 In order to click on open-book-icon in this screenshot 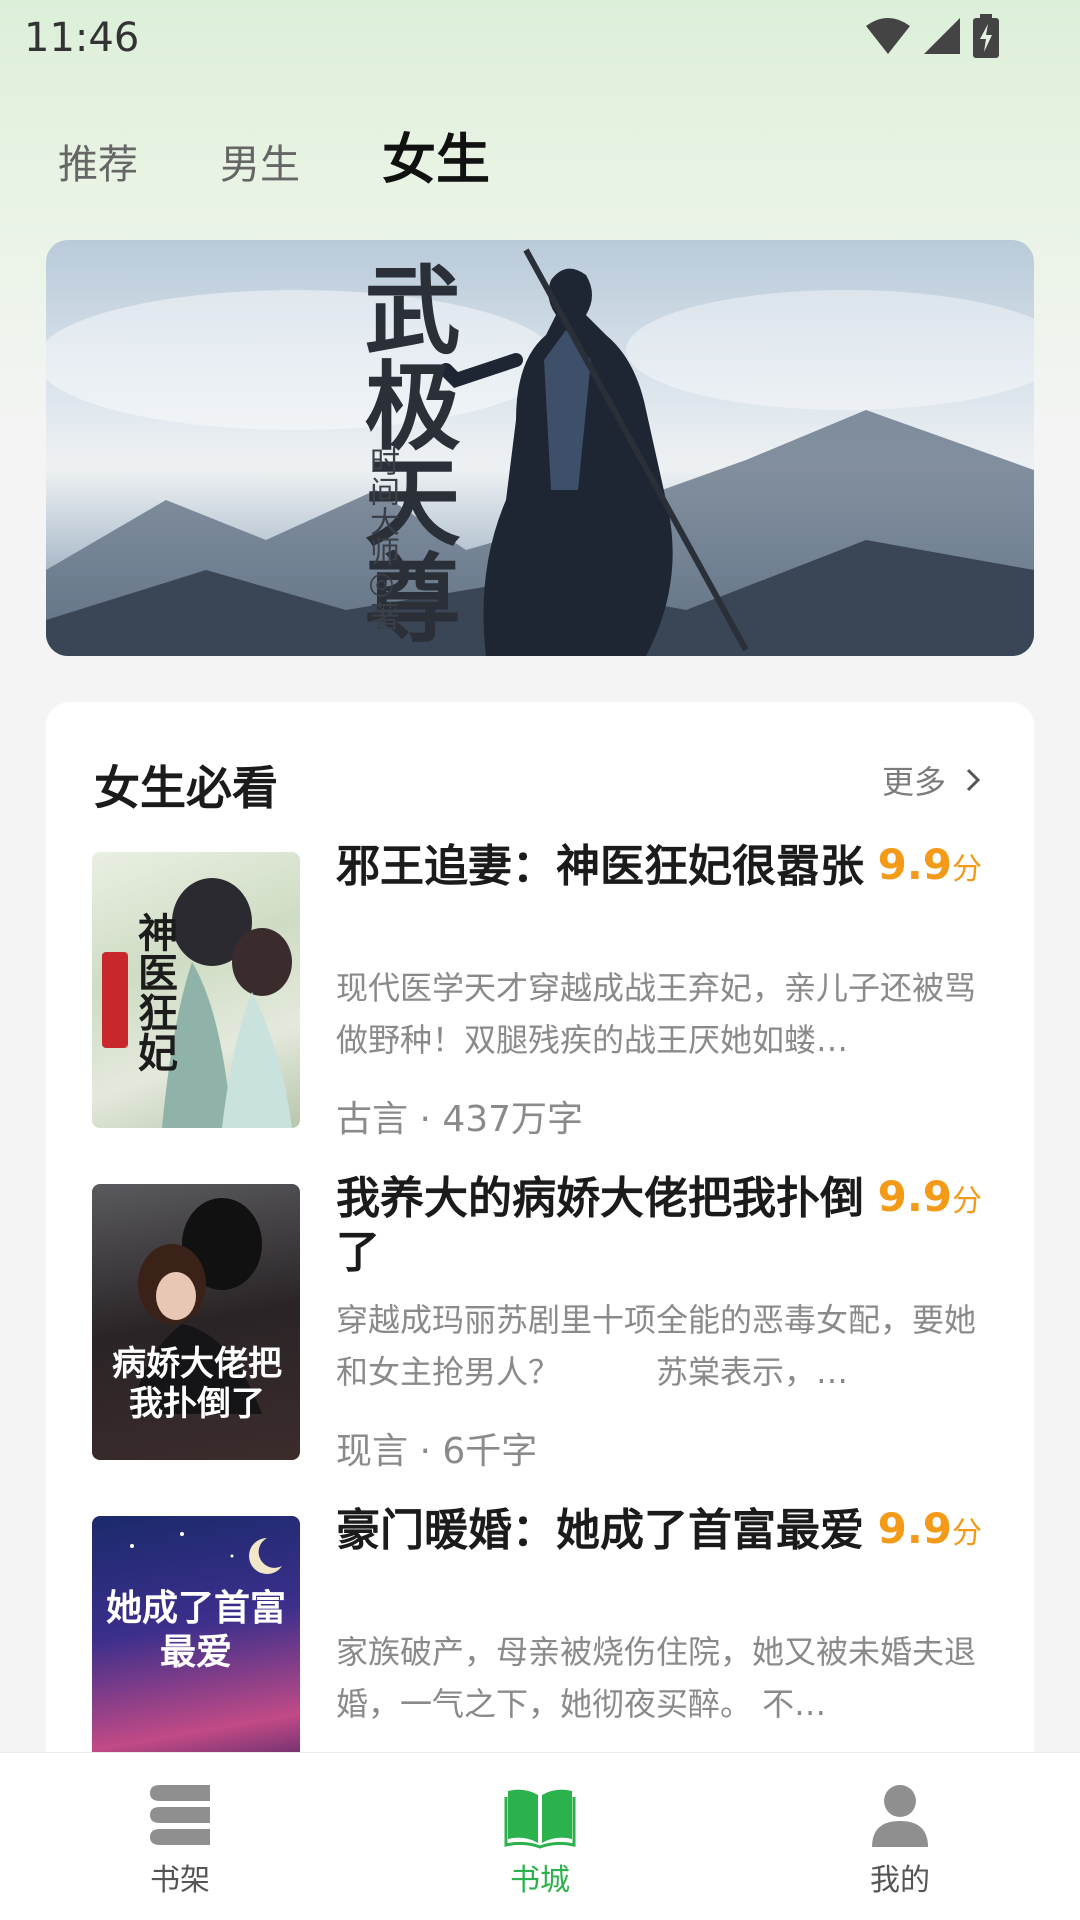, I will do `click(540, 1819)`.